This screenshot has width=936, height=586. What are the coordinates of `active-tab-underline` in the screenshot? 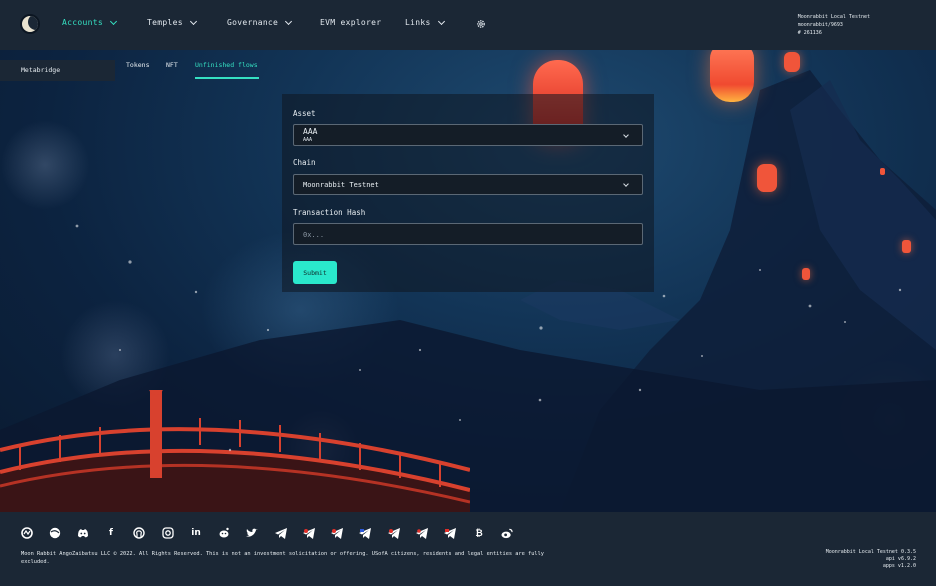 It's located at (227, 78).